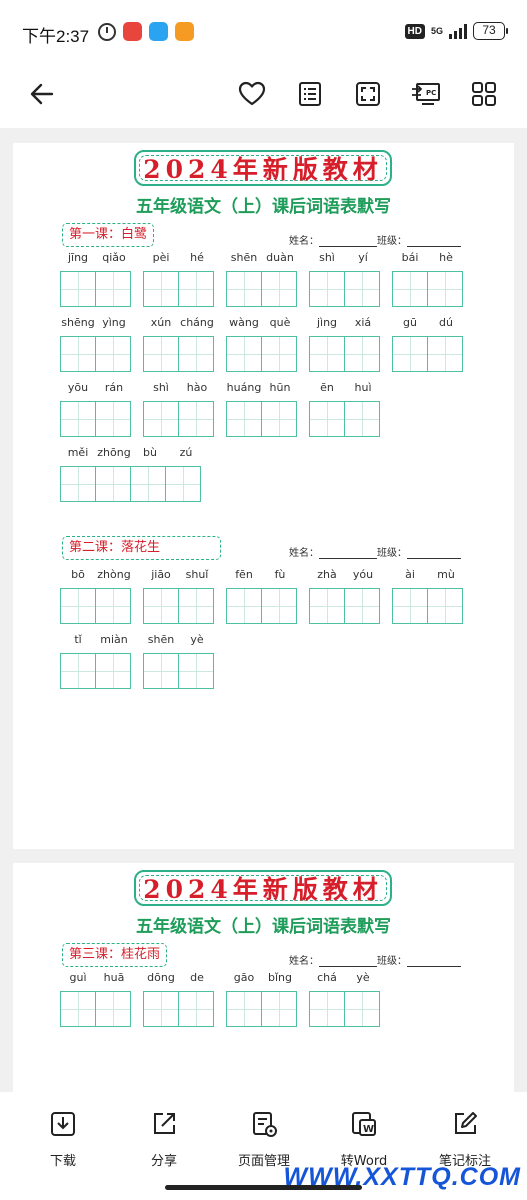 The image size is (527, 1200). I want to click on word-box: pèi hé, so click(179, 279).